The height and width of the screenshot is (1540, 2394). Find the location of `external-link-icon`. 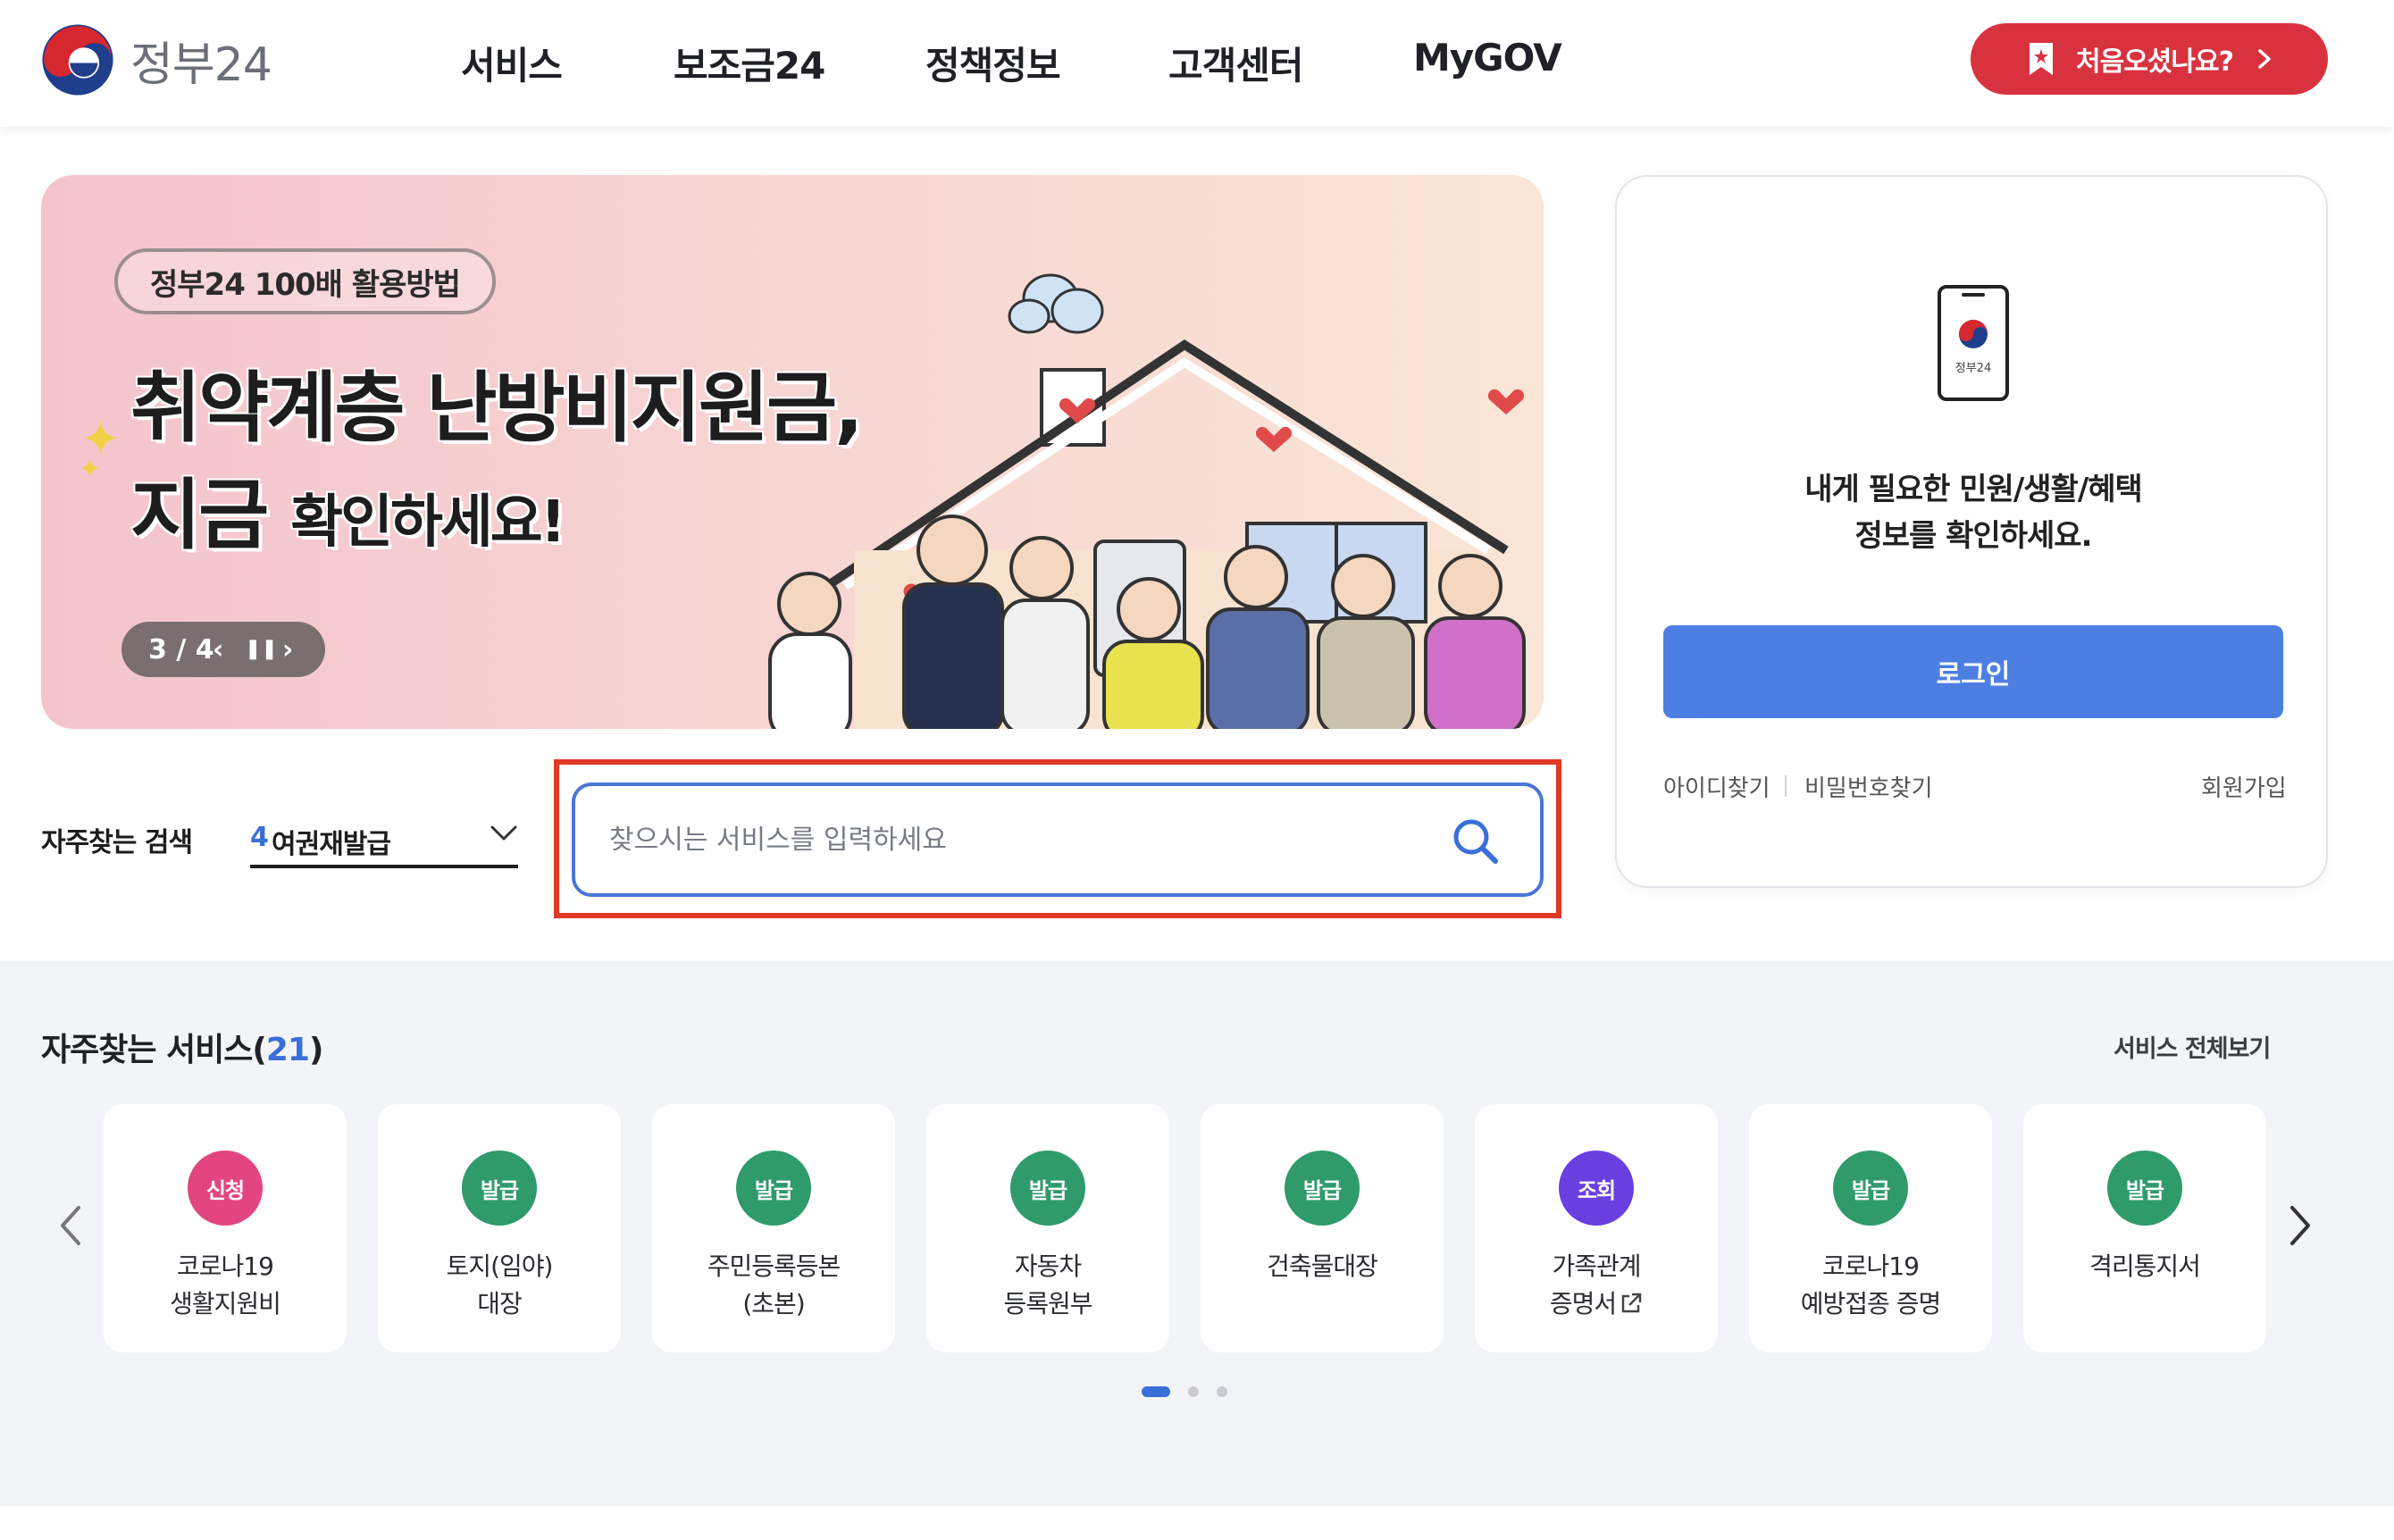

external-link-icon is located at coordinates (1631, 1303).